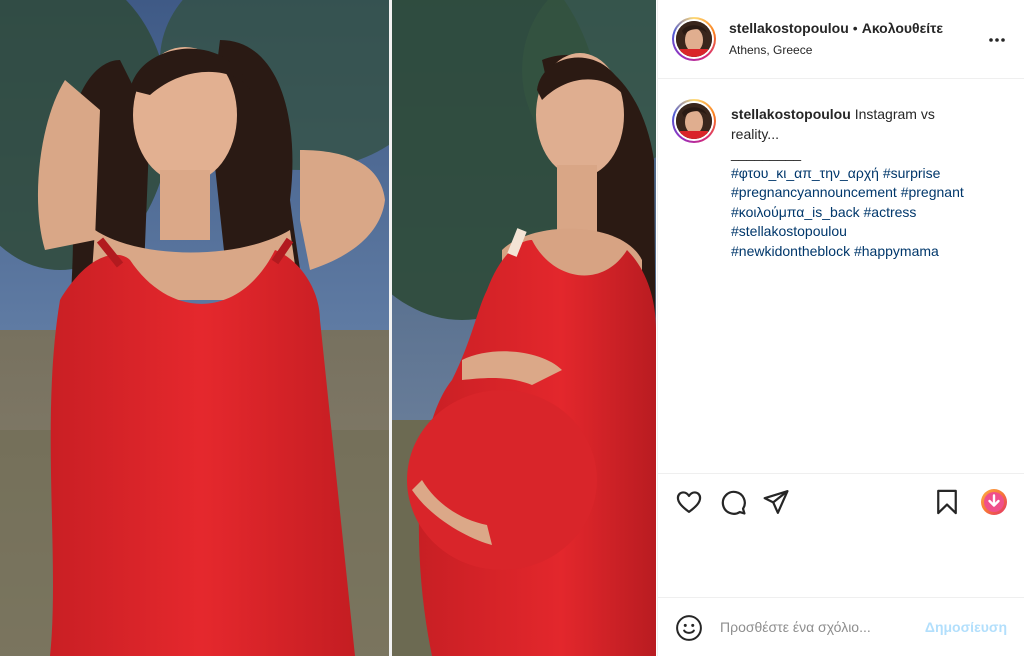  I want to click on header-username-row: stellakostopoulou • Ακολουθείτε, so click(836, 28).